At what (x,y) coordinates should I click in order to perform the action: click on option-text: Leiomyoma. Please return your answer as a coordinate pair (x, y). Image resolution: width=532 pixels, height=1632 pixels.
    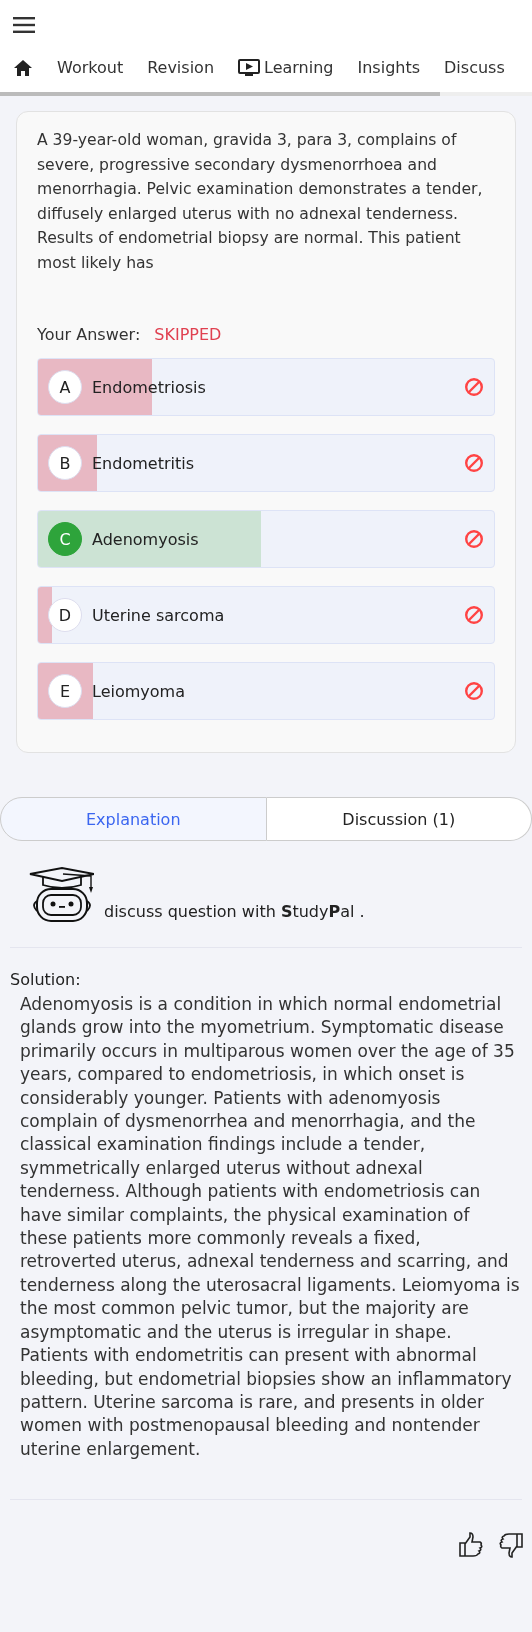
    Looking at the image, I should click on (138, 691).